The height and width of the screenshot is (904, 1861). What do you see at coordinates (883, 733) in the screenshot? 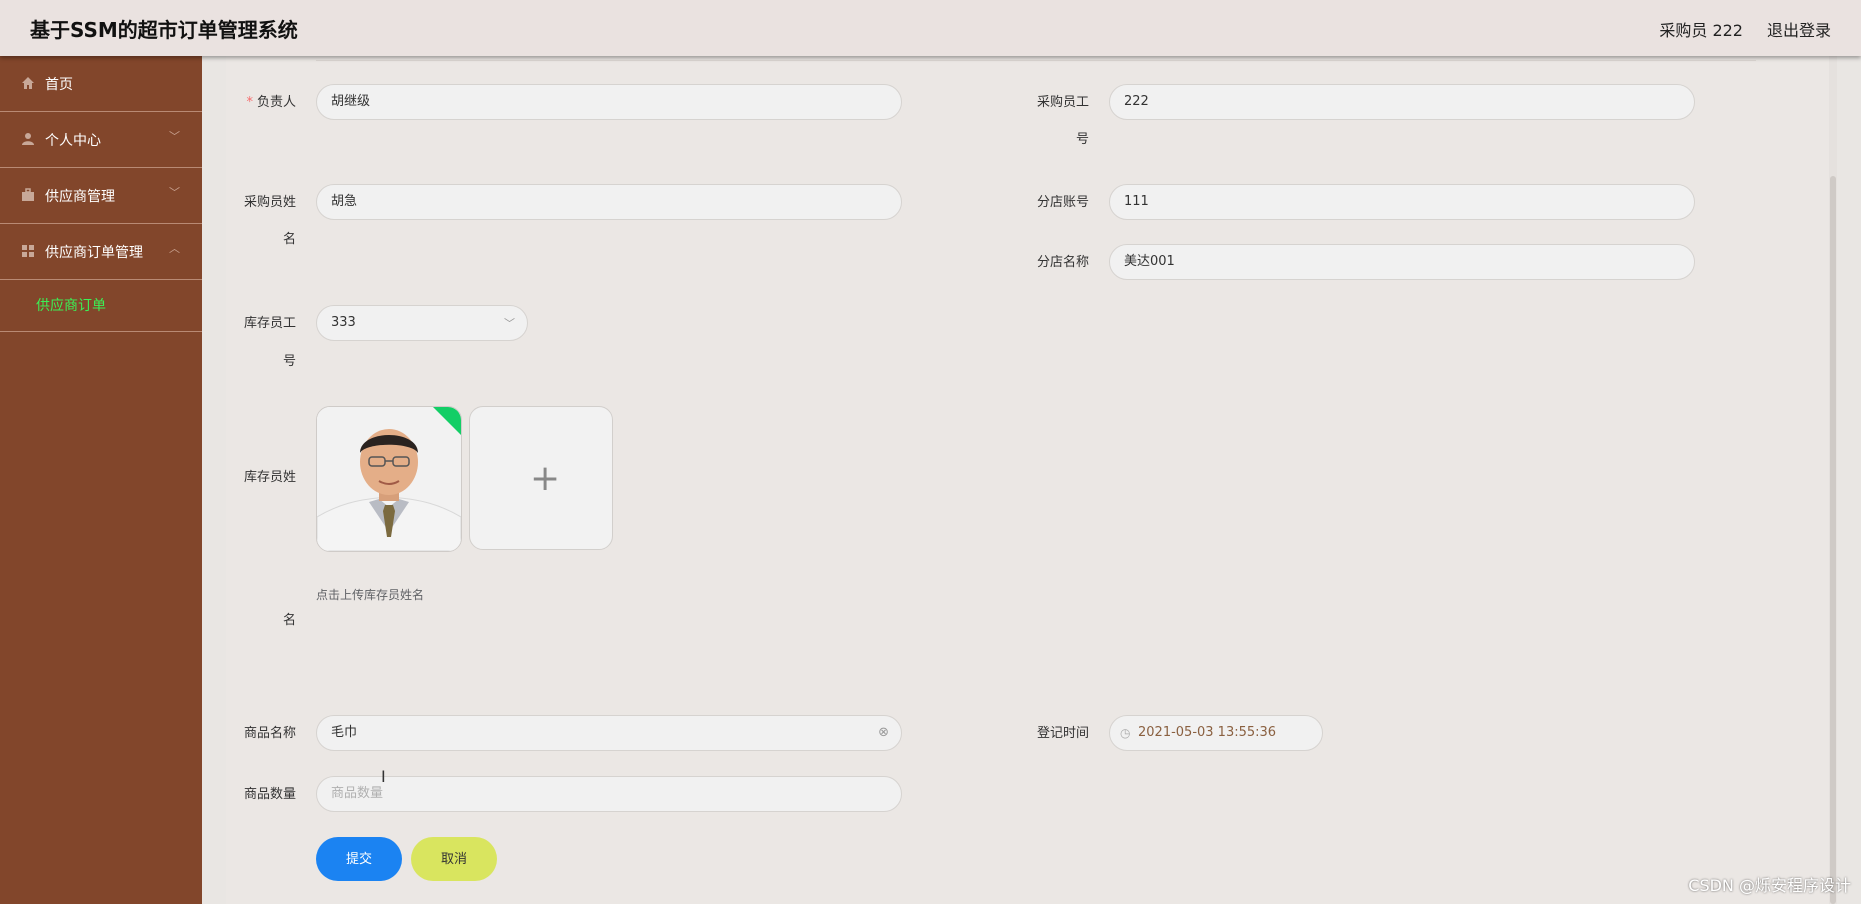
I see `clear-icon: ⊗` at bounding box center [883, 733].